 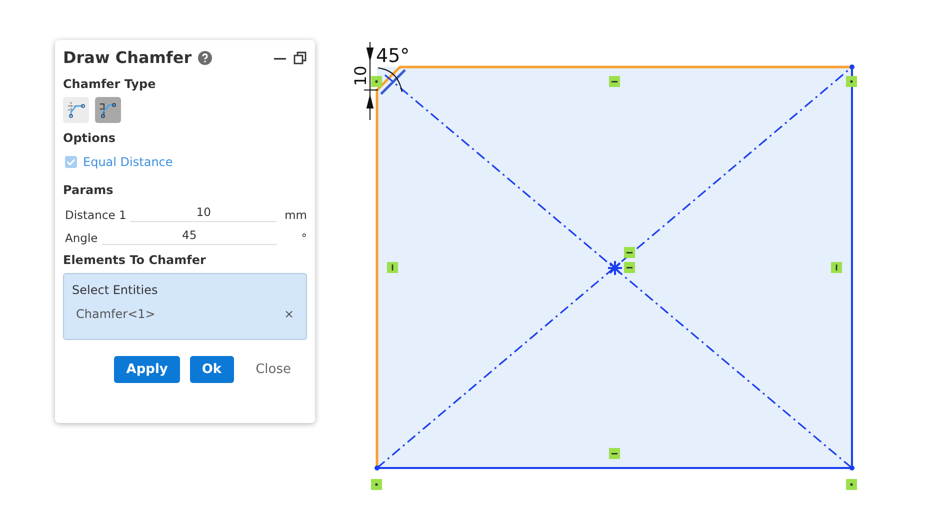 What do you see at coordinates (90, 138) in the screenshot?
I see `section-heading: Options` at bounding box center [90, 138].